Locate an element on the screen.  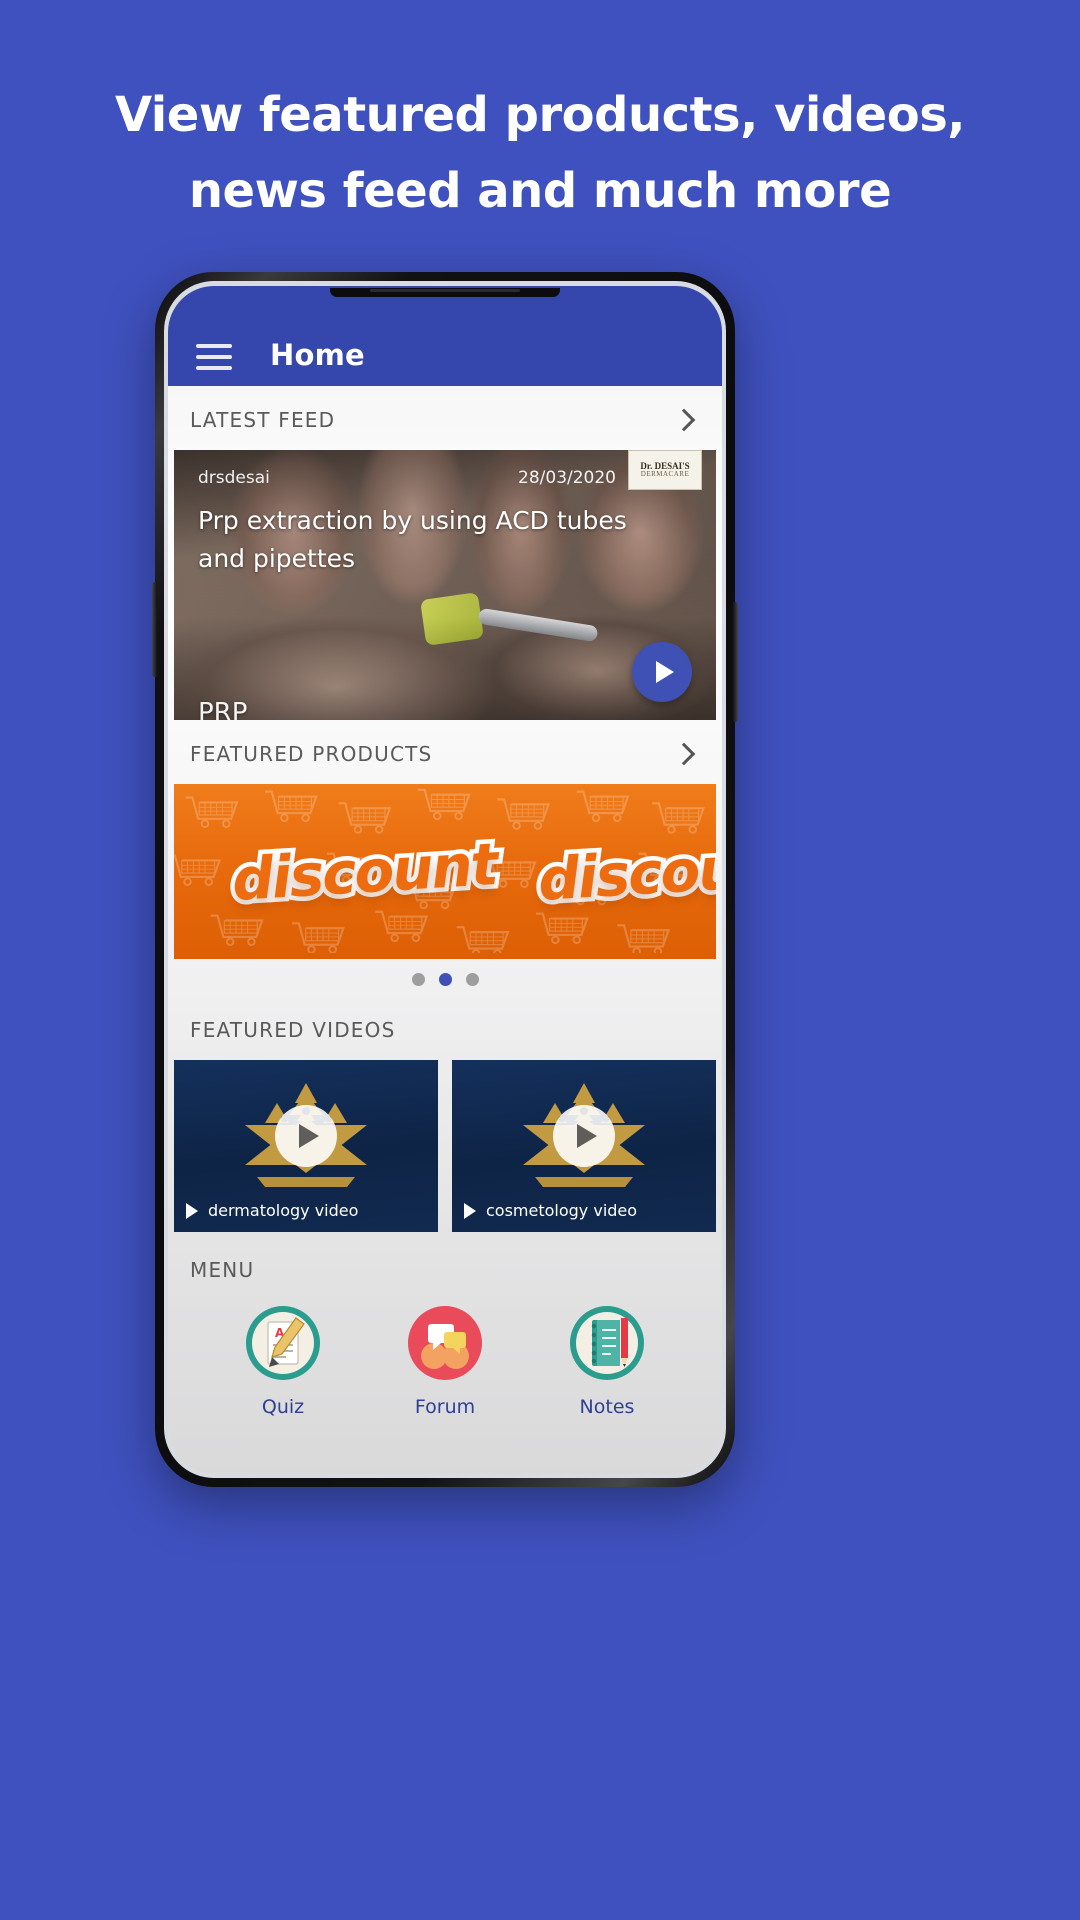
featured-video-label-2: cosmetology video is located at coordinates (562, 1210).